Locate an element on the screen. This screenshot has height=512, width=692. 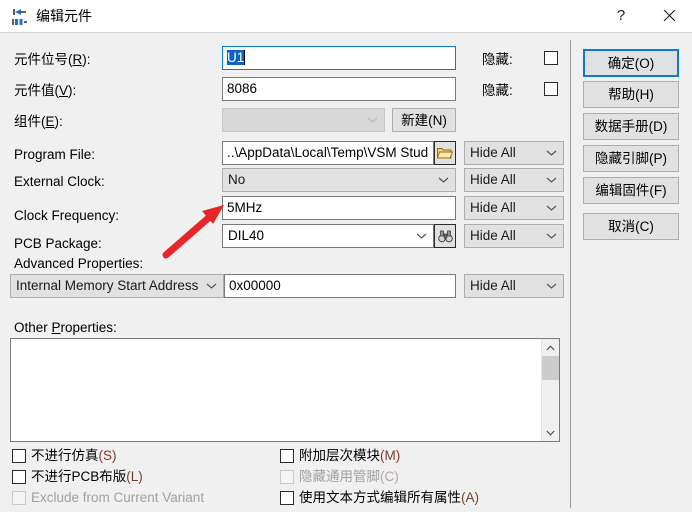
checkbox-label: 不进行仿真 is located at coordinates (65, 455).